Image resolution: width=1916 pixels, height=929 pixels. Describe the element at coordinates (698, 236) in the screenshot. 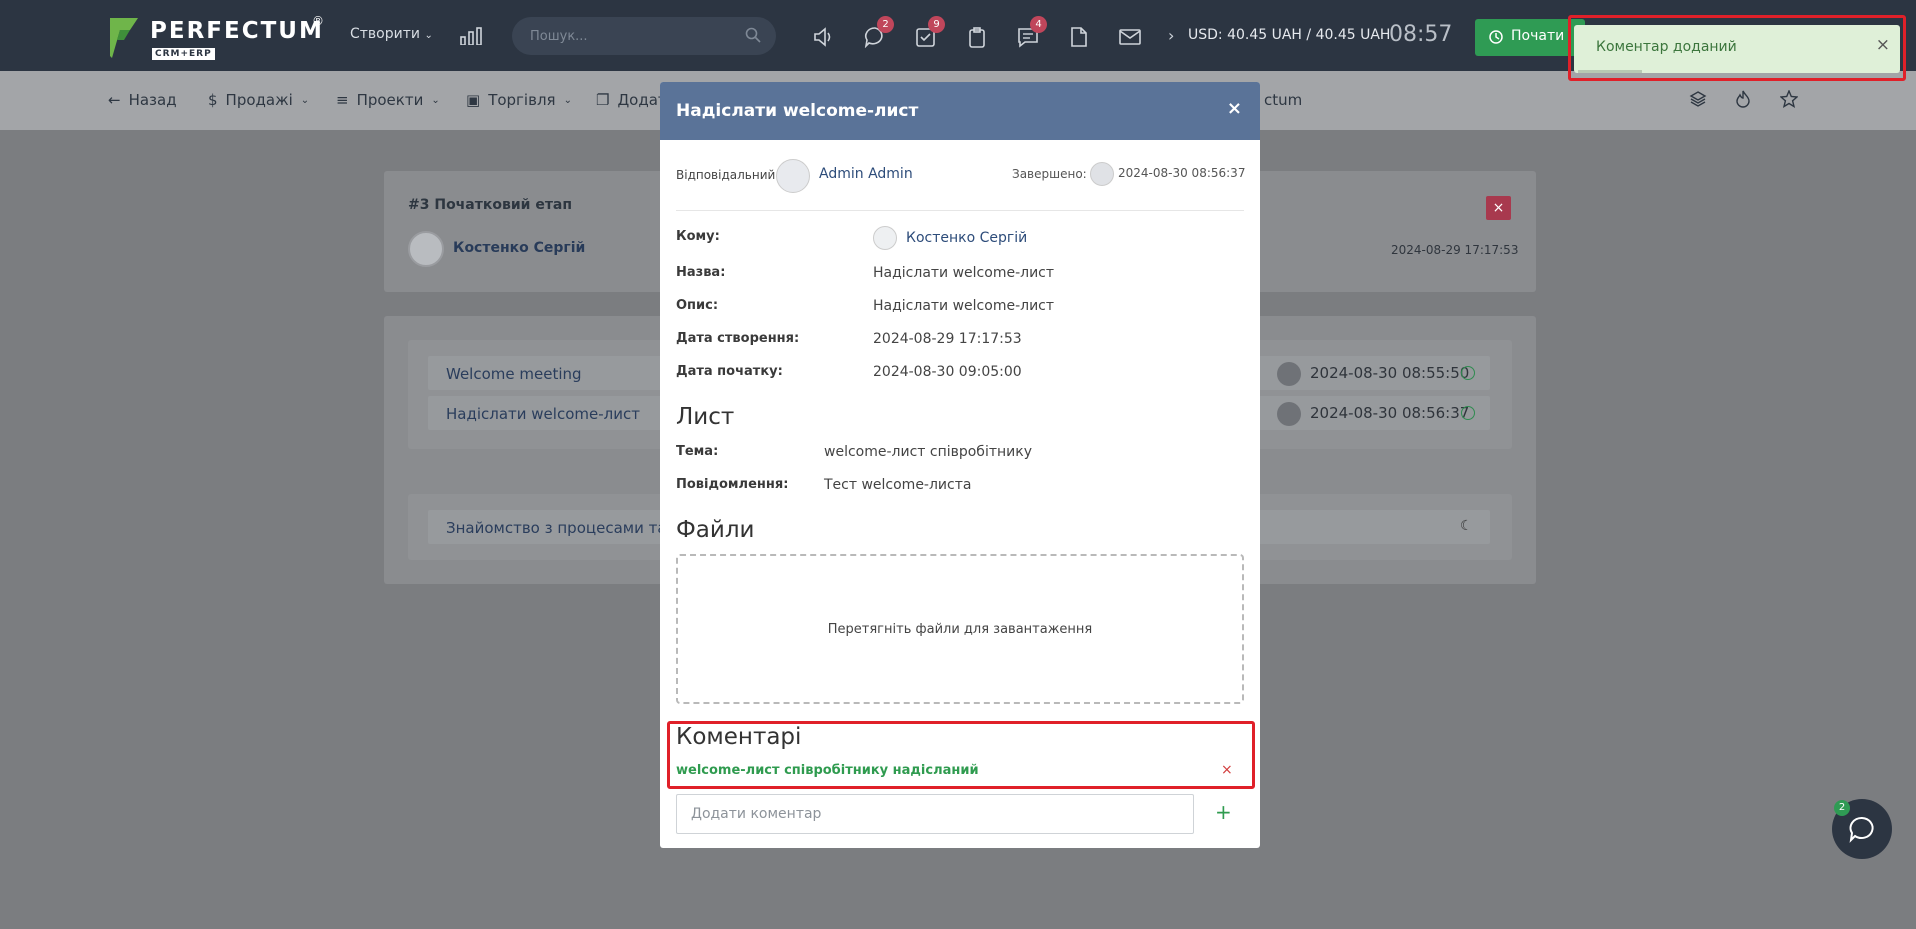

I see `field-label: Кому:` at that location.